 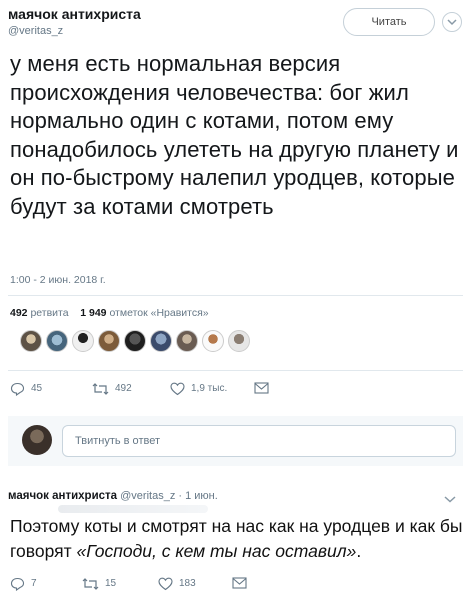 I want to click on reply-actions: 7 15 183, so click(x=160, y=585).